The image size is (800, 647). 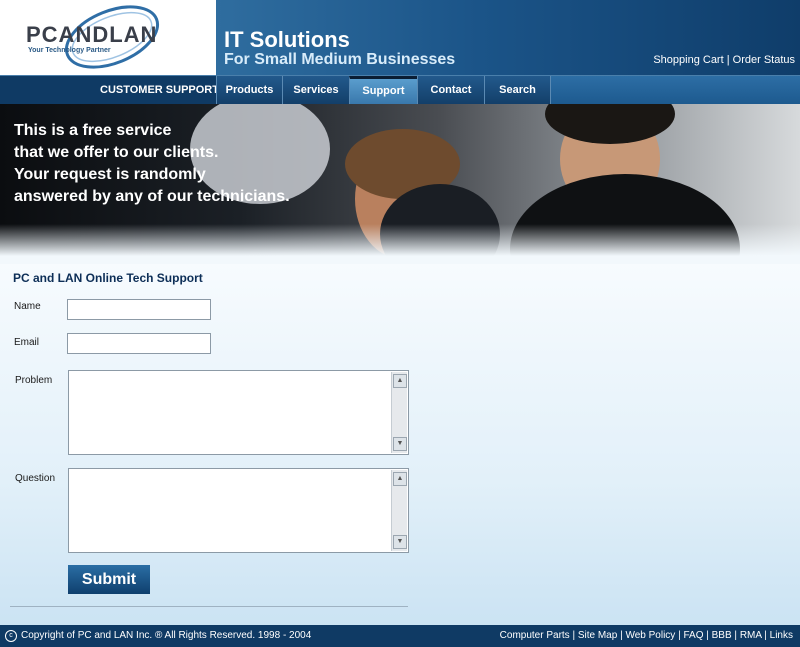 What do you see at coordinates (139, 343) in the screenshot?
I see `email-input` at bounding box center [139, 343].